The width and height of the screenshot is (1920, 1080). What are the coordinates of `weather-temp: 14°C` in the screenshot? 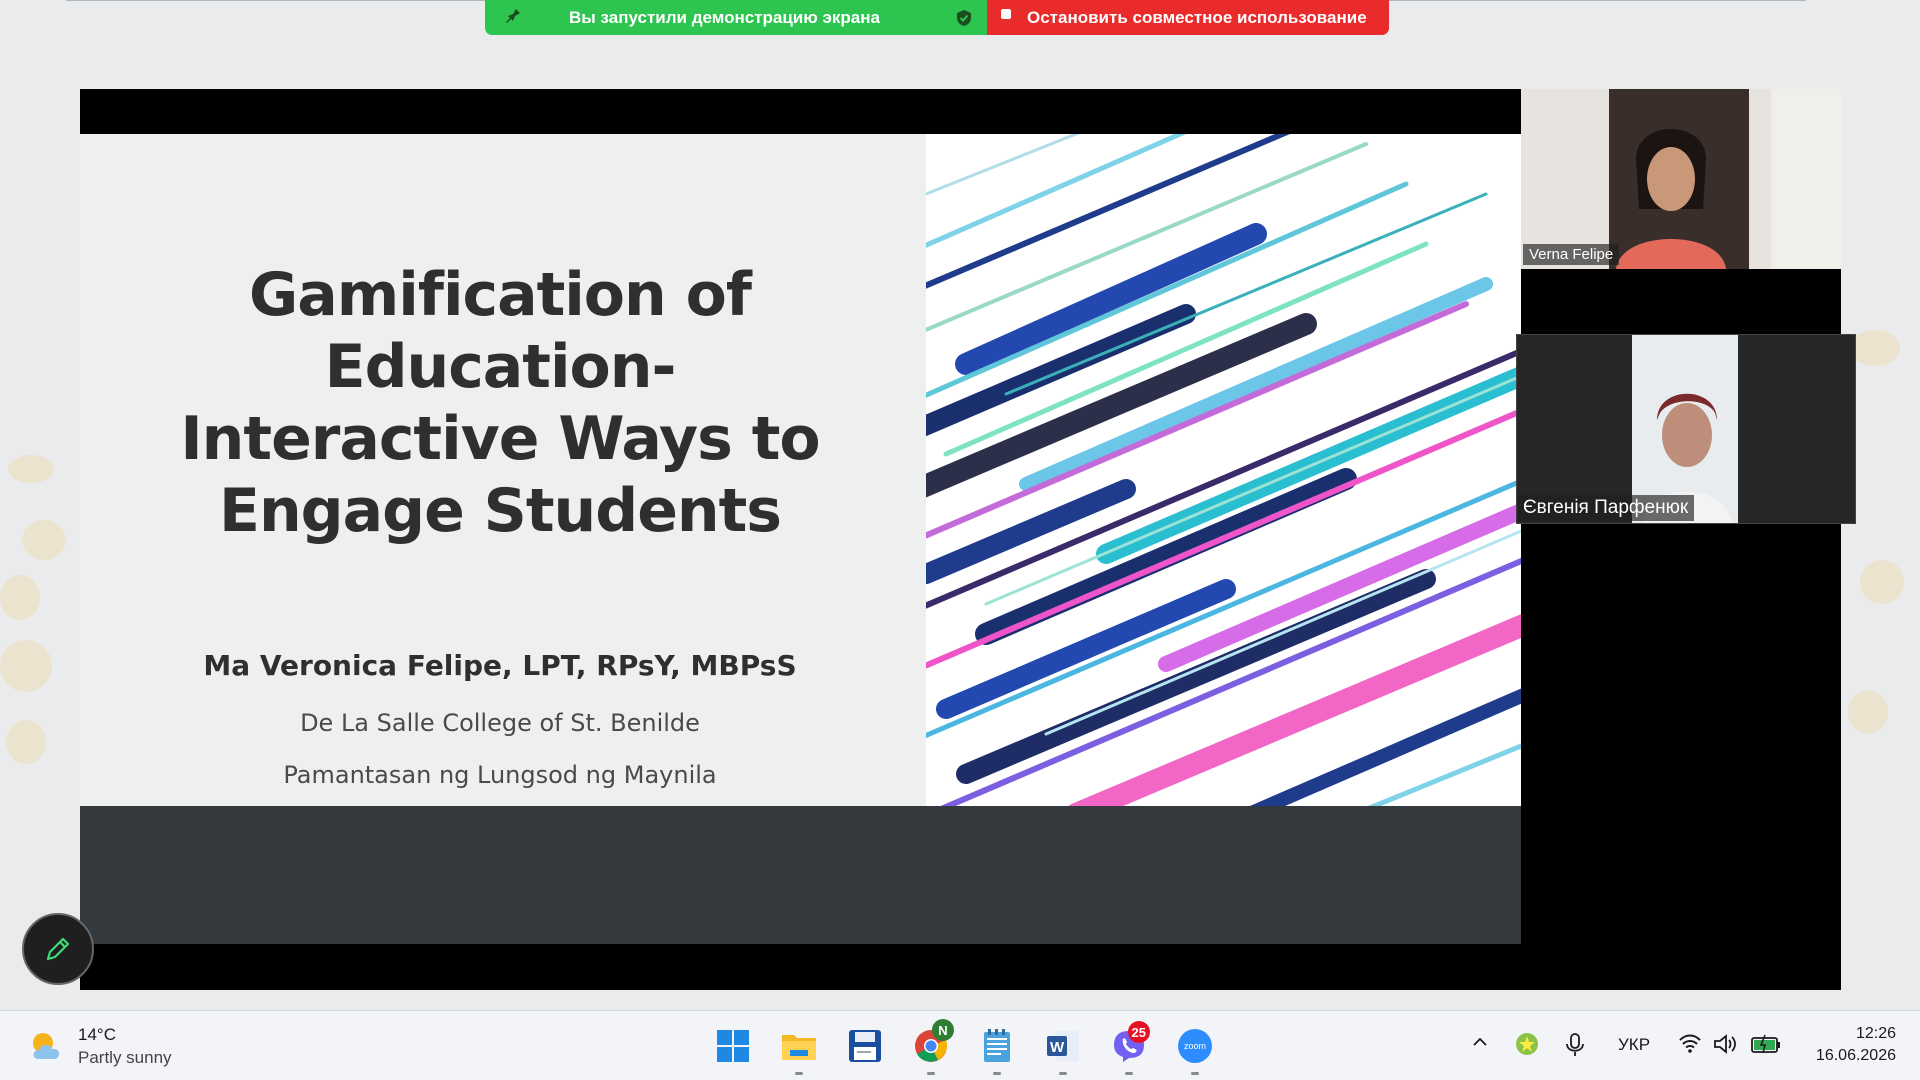 It's located at (97, 1034).